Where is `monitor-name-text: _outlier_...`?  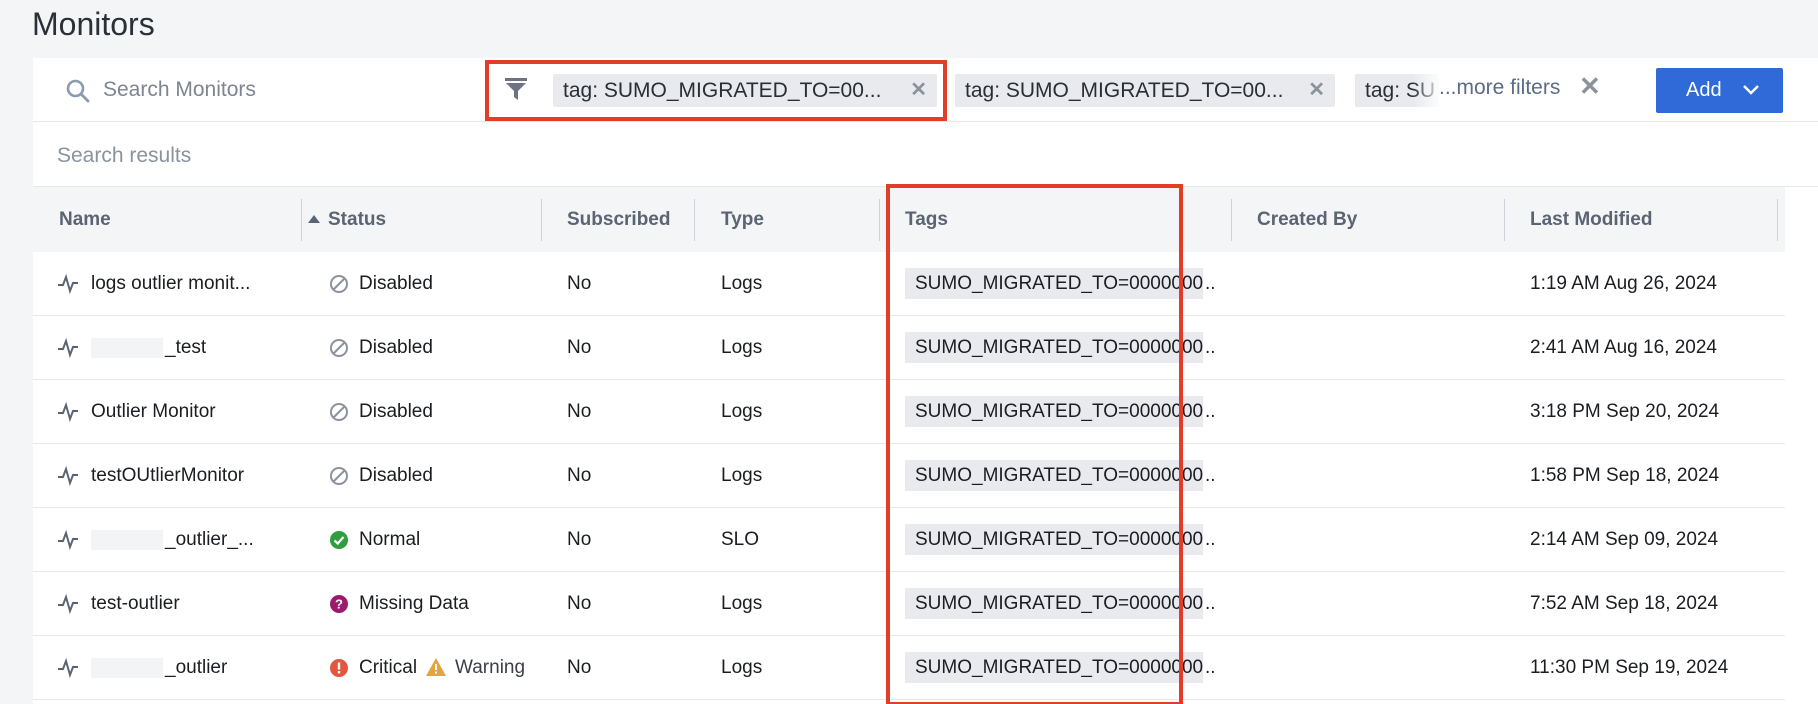
monitor-name-text: _outlier_... is located at coordinates (209, 539).